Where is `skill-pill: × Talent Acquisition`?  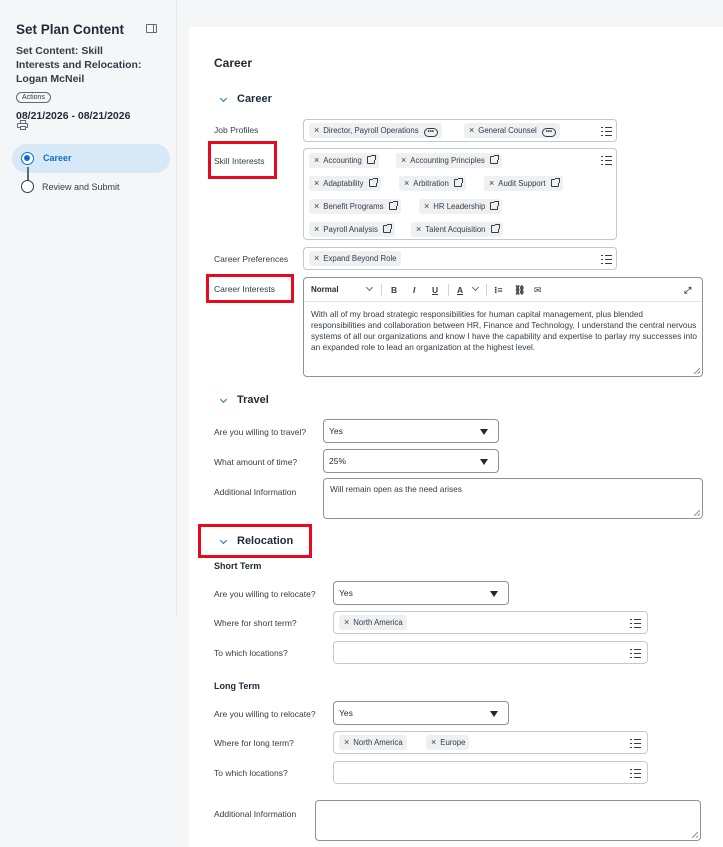 skill-pill: × Talent Acquisition is located at coordinates (457, 229).